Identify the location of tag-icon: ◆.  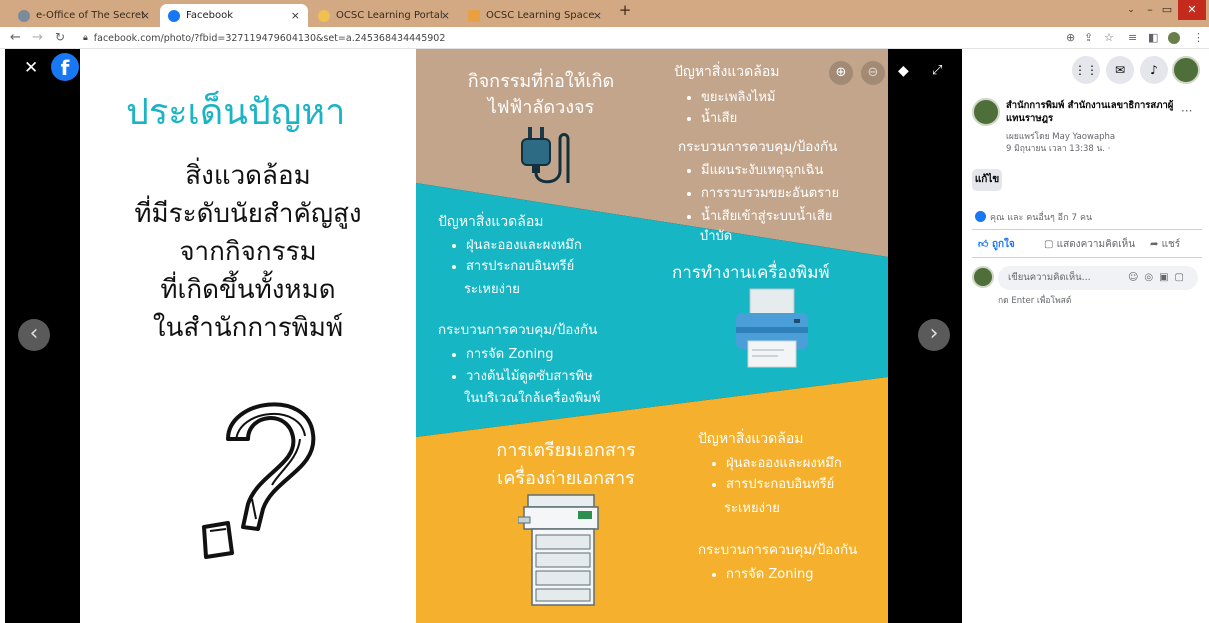
(903, 71).